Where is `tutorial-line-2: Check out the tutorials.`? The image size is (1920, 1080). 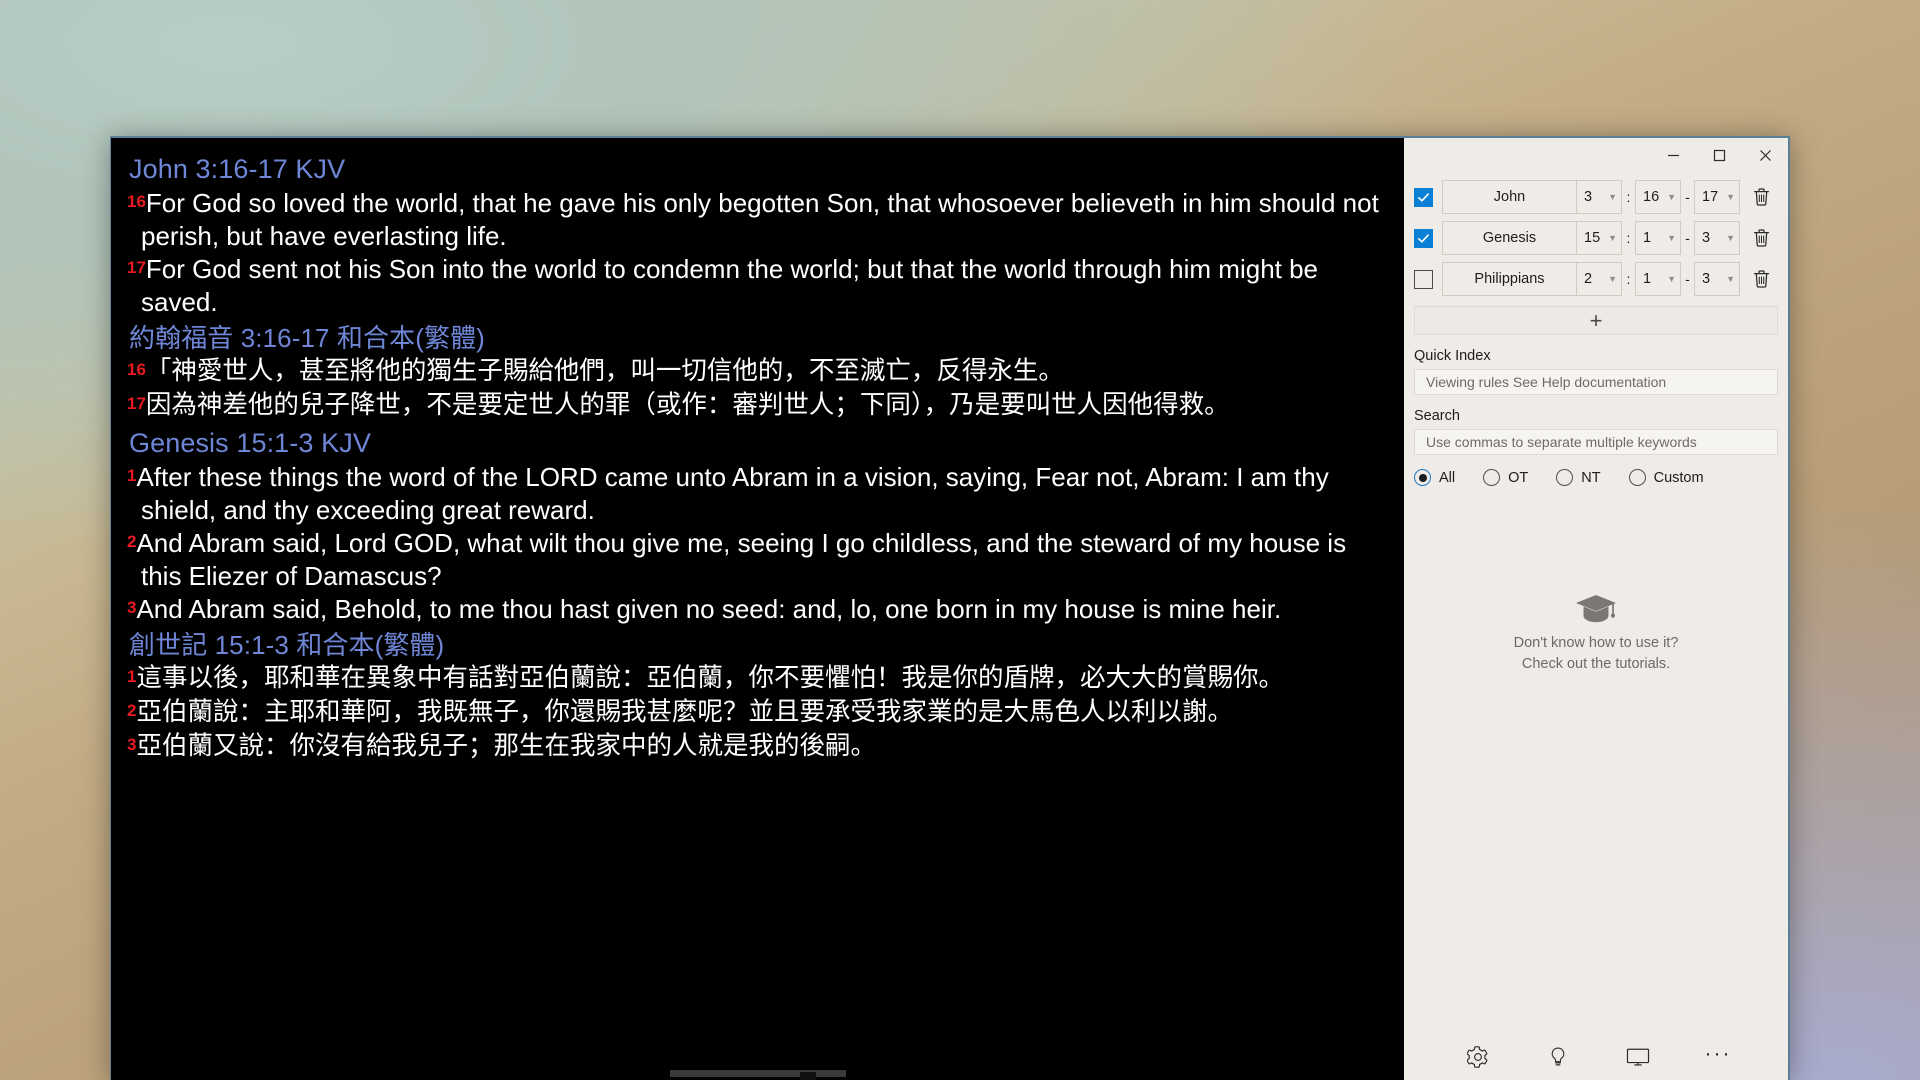
tutorial-line-2: Check out the tutorials. is located at coordinates (1596, 663).